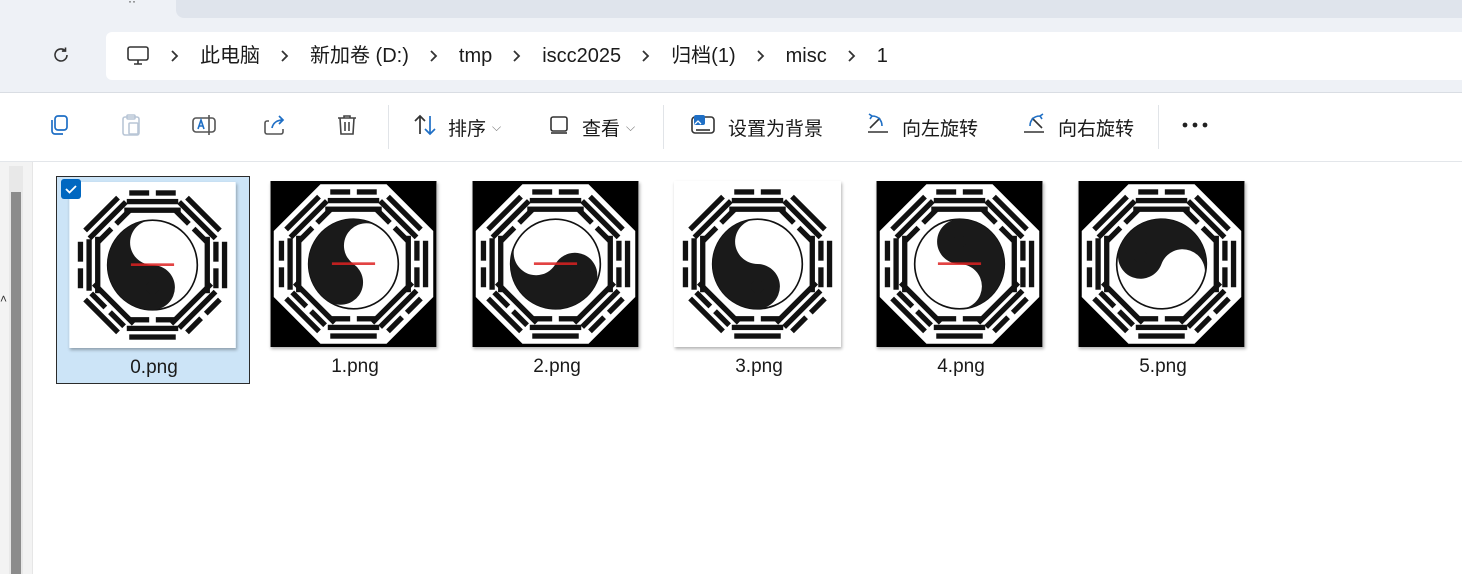 The width and height of the screenshot is (1462, 574). I want to click on breadcrumb-1: 1, so click(882, 56).